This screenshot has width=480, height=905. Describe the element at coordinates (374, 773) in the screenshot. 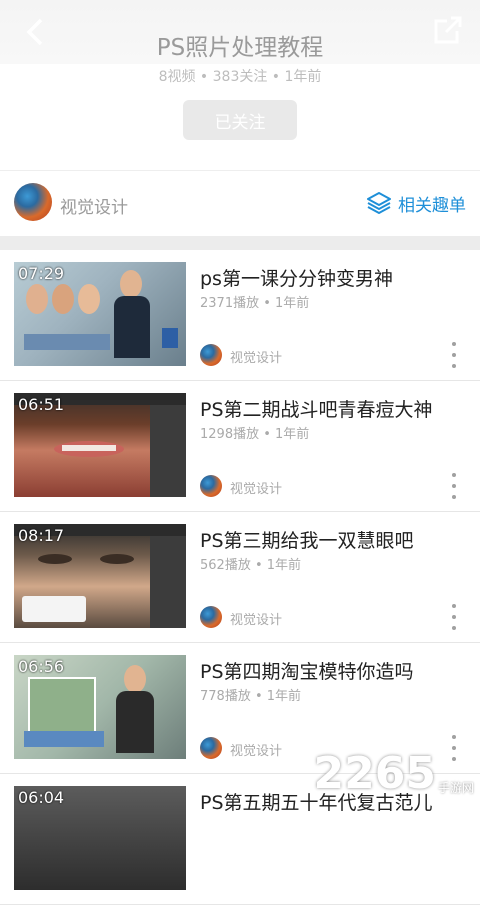

I see `watermark-number: 2265` at that location.